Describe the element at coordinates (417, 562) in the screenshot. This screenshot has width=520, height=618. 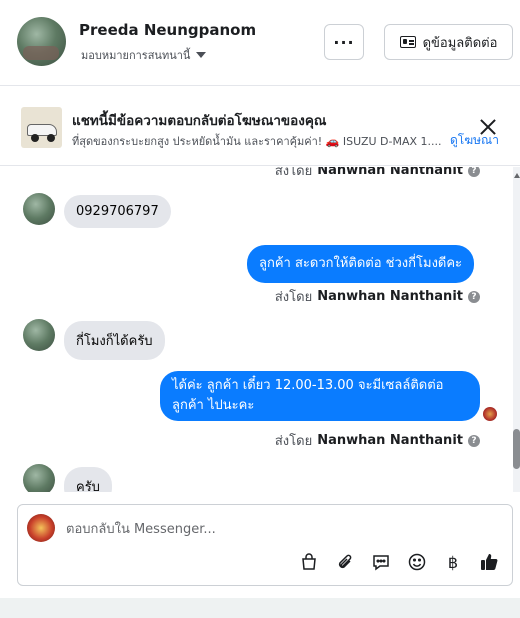
I see `smiley-icon` at that location.